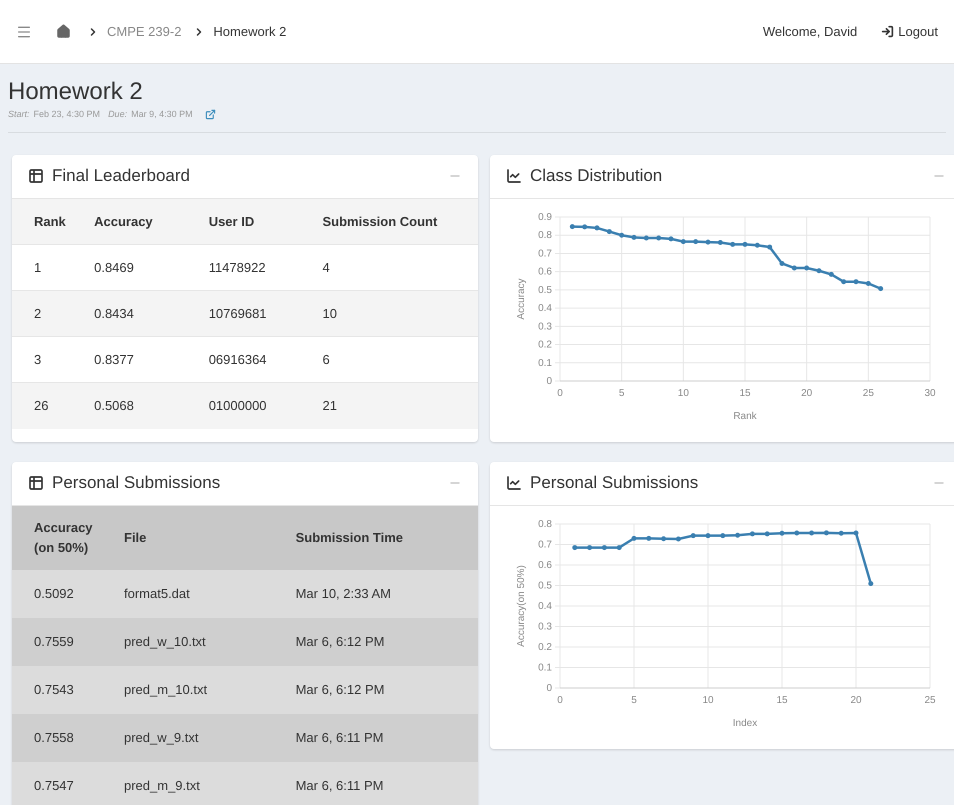 Image resolution: width=954 pixels, height=805 pixels. What do you see at coordinates (57, 642) in the screenshot?
I see `table-cell: 0.7559` at bounding box center [57, 642].